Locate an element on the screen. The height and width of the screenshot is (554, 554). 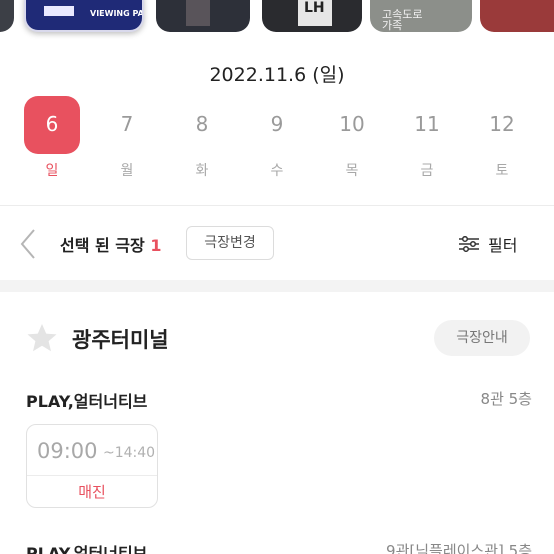
poster-caption: VIEWING PARTY is located at coordinates (117, 13).